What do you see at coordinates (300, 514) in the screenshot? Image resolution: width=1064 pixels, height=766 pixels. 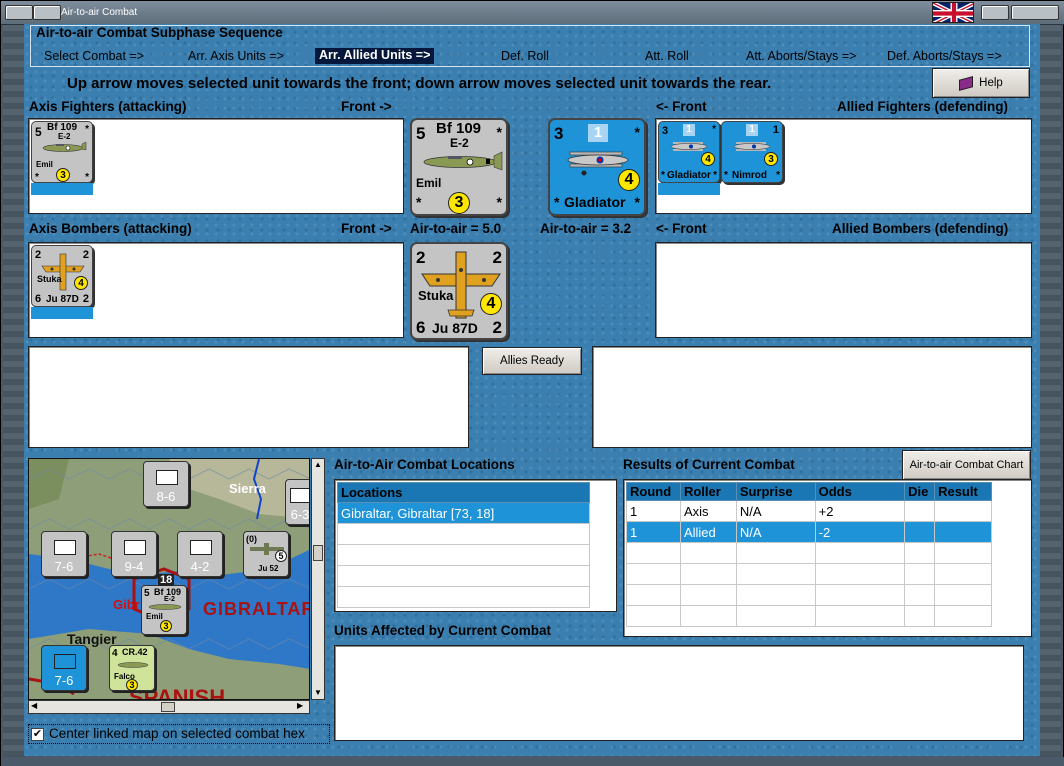 I see `unit-value: 6-3` at bounding box center [300, 514].